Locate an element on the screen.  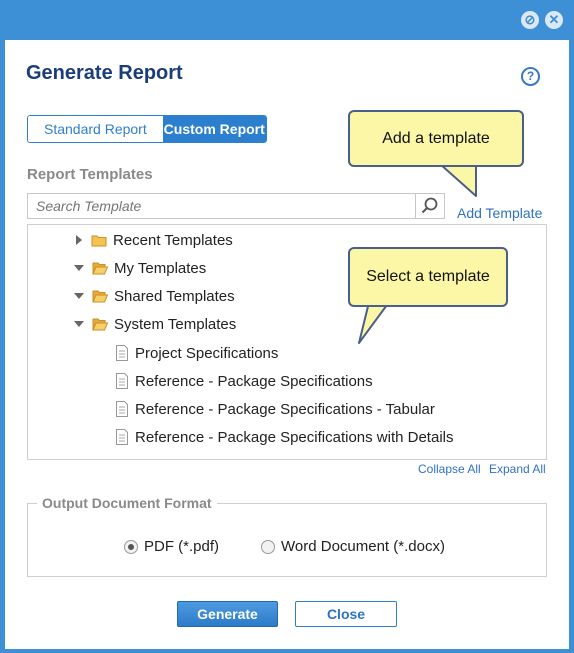
radio-pdf: PDF (*.pdf) is located at coordinates (171, 546).